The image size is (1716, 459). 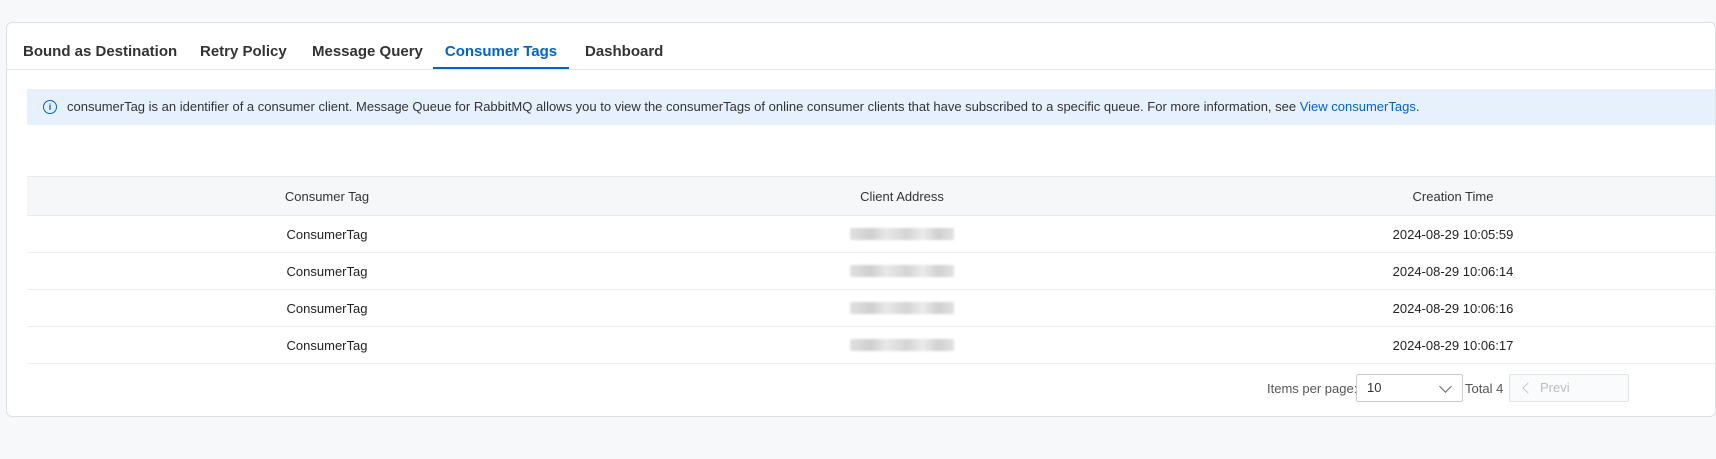 I want to click on page-size-value: 10, so click(x=1374, y=387).